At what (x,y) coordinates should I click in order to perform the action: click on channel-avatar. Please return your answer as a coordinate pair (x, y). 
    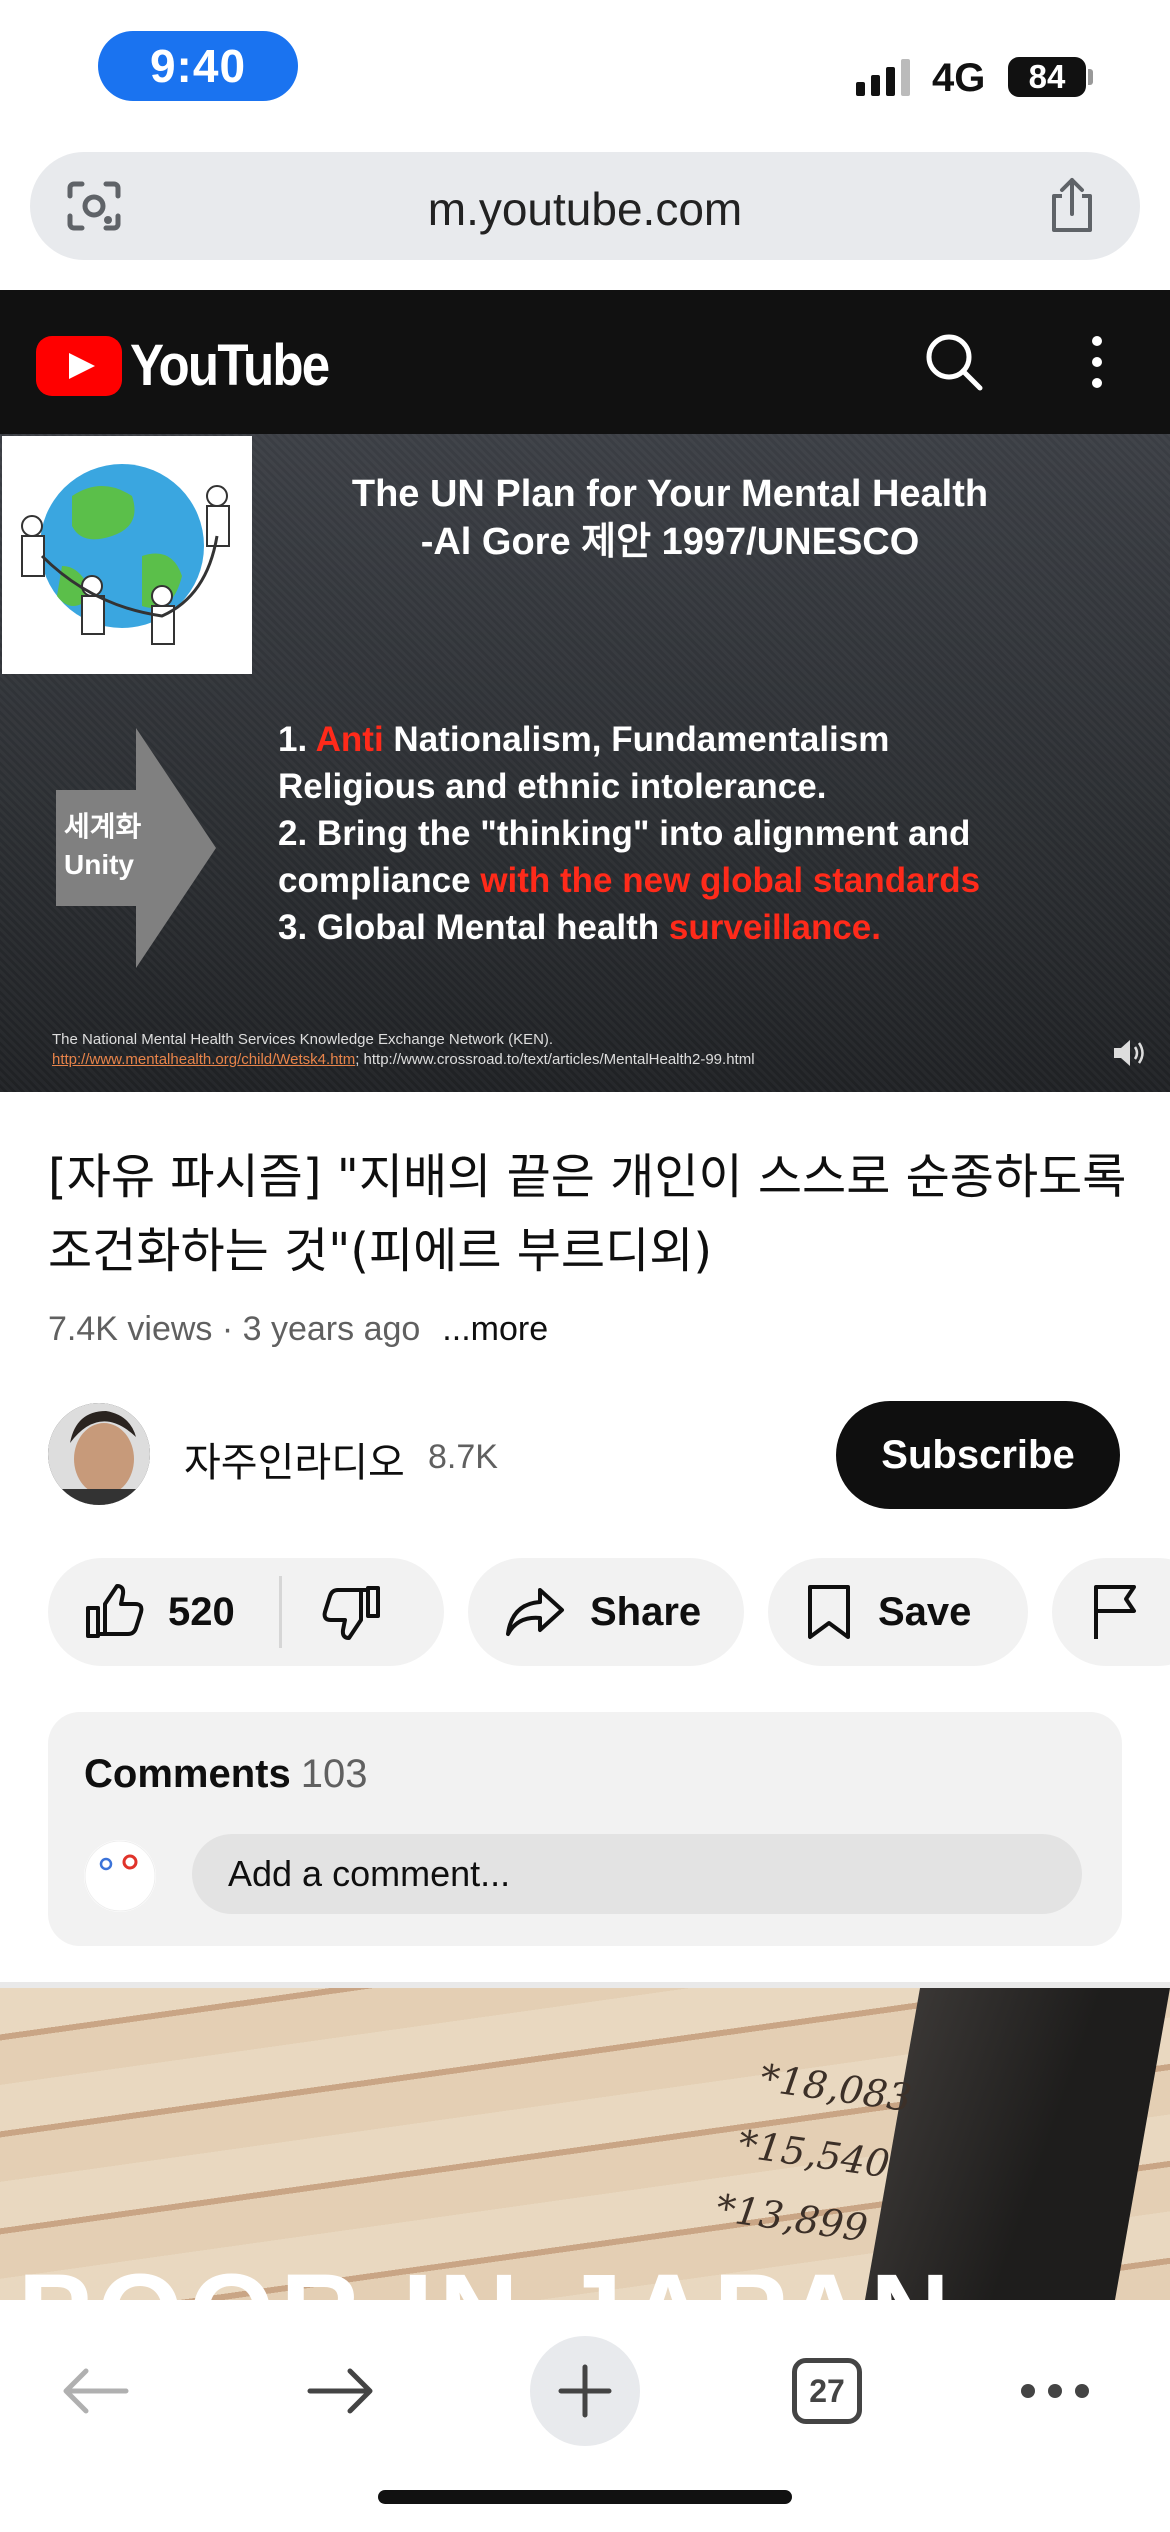
    Looking at the image, I should click on (99, 1454).